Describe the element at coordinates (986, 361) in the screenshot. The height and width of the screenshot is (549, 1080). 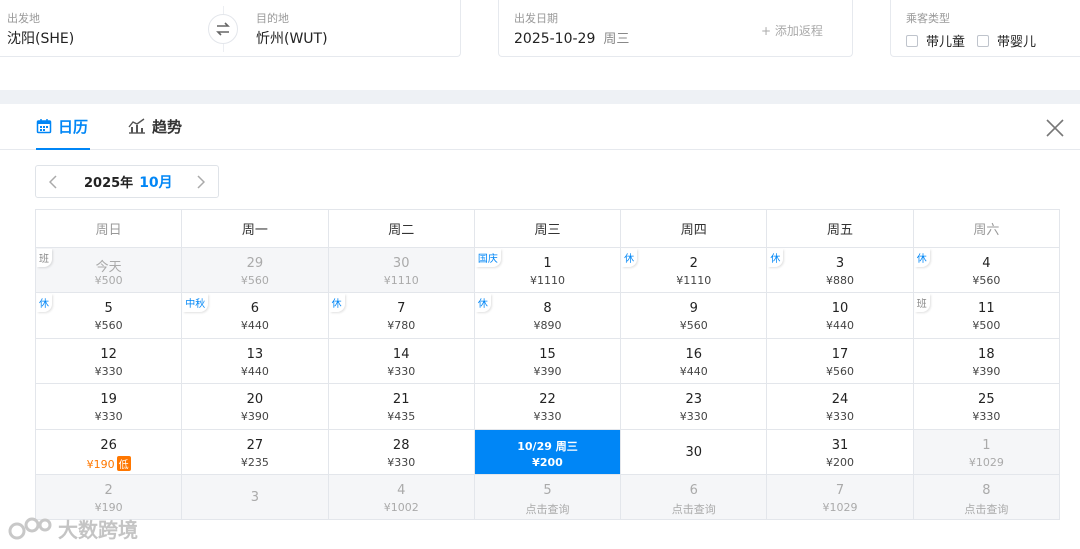
I see `calendar-day-cell: 18 ¥390` at that location.